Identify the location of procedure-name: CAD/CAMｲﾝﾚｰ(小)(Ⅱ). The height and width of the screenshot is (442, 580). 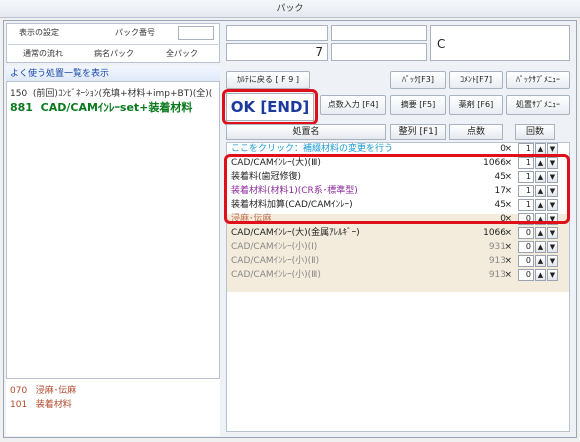
(275, 261).